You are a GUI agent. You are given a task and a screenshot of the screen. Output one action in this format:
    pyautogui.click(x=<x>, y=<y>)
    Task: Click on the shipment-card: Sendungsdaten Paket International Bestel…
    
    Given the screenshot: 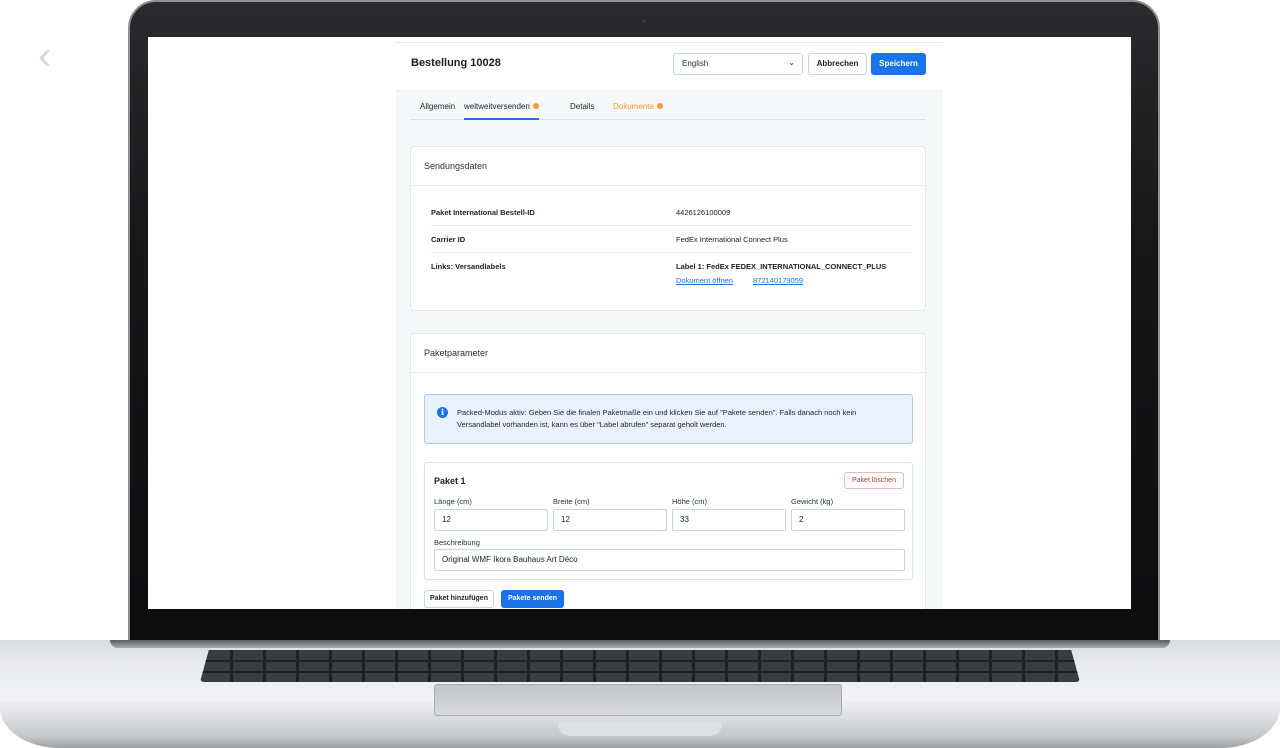 What is the action you would take?
    pyautogui.click(x=668, y=228)
    